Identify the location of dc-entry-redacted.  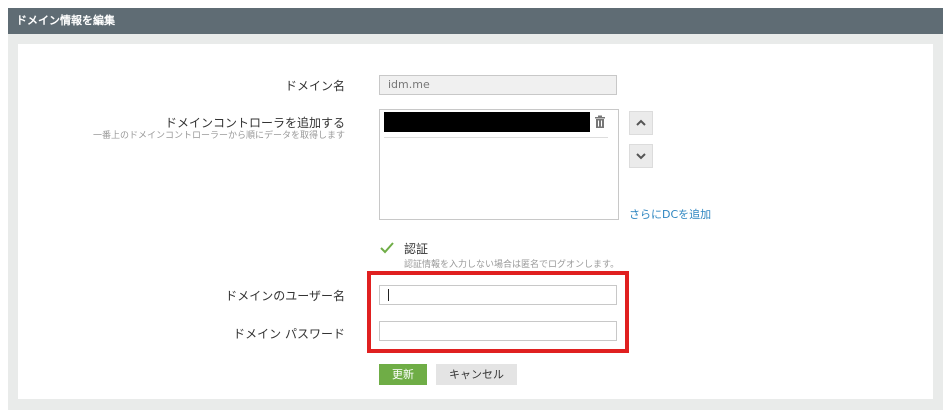
(487, 122).